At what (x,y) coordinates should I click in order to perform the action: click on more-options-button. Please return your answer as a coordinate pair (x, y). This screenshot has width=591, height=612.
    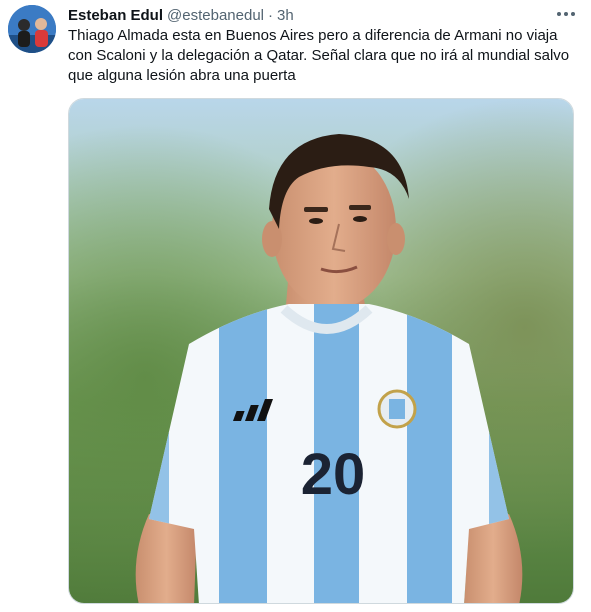
    Looking at the image, I should click on (566, 14).